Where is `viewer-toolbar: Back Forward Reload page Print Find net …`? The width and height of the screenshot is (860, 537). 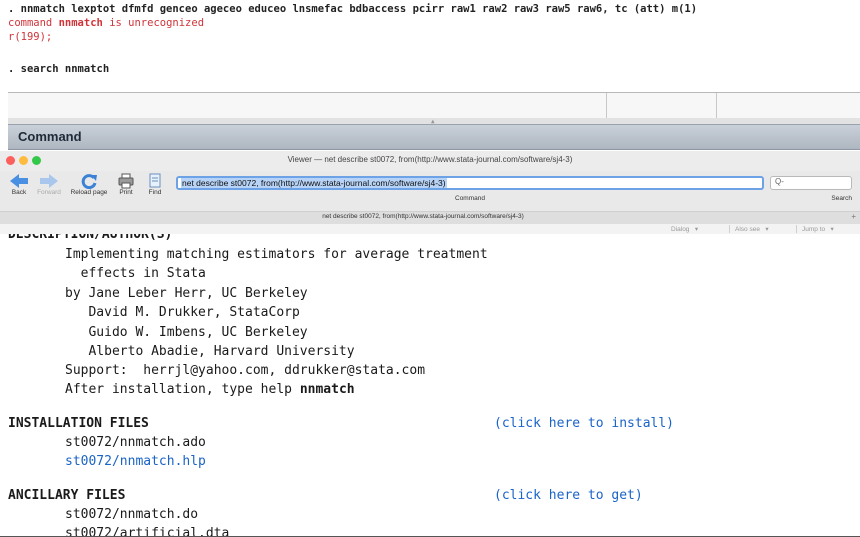
viewer-toolbar: Back Forward Reload page Print Find net … is located at coordinates (430, 191).